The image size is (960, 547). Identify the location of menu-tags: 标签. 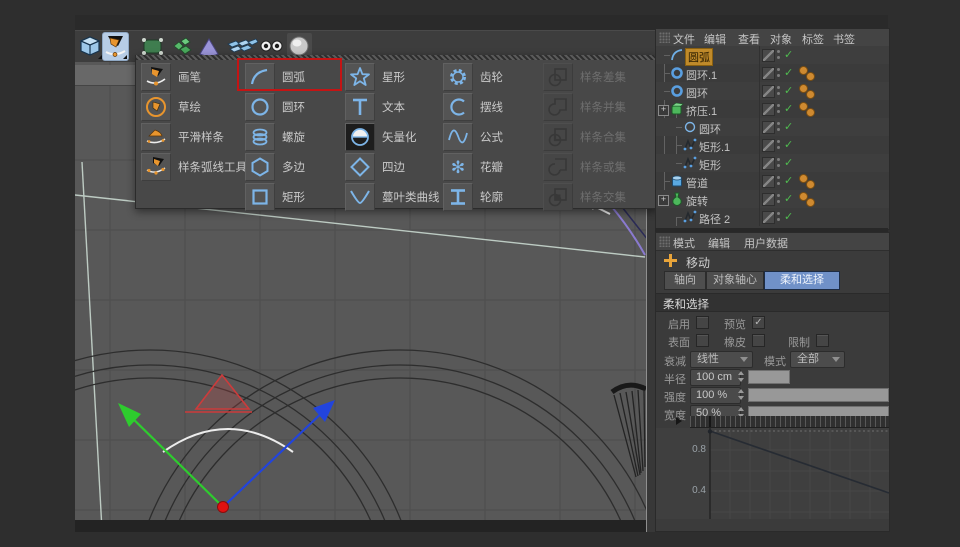
(813, 39).